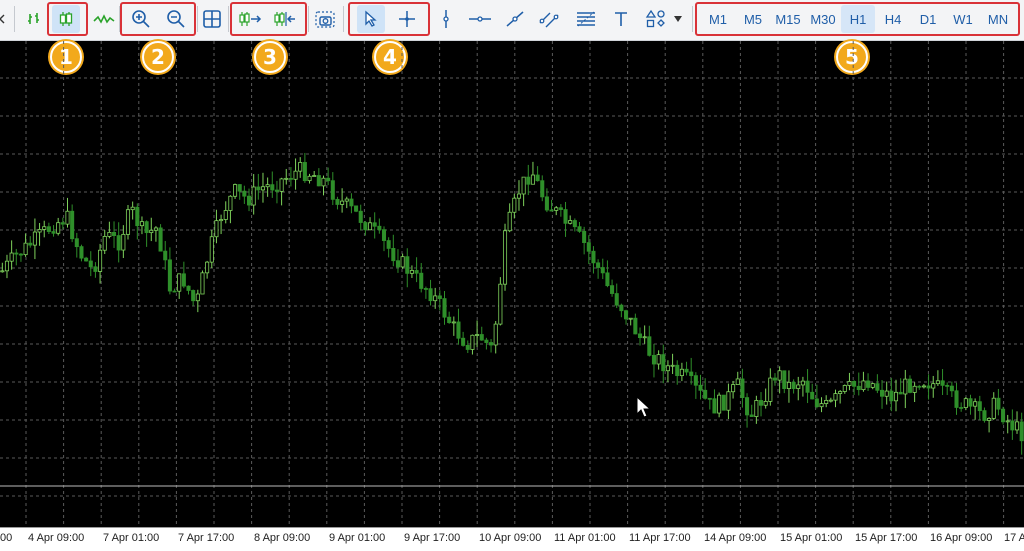 The image size is (1024, 551). What do you see at coordinates (66, 19) in the screenshot?
I see `candlestick-chart-button` at bounding box center [66, 19].